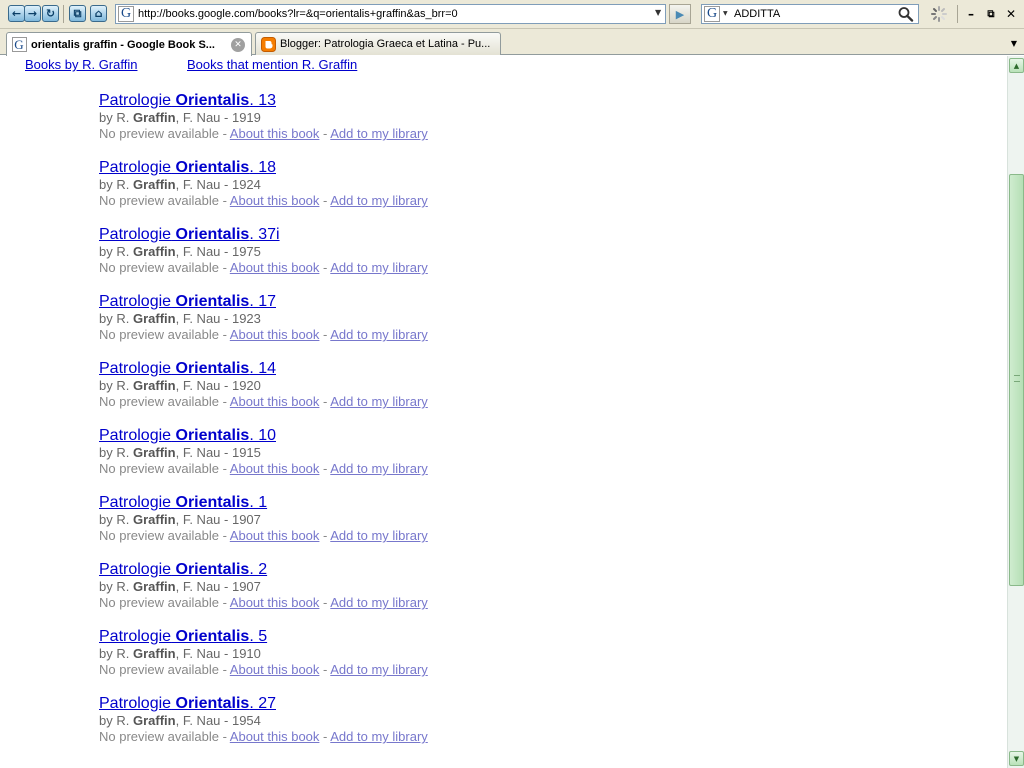 This screenshot has height=768, width=1024. What do you see at coordinates (16, 13) in the screenshot?
I see `back-icon: ←` at bounding box center [16, 13].